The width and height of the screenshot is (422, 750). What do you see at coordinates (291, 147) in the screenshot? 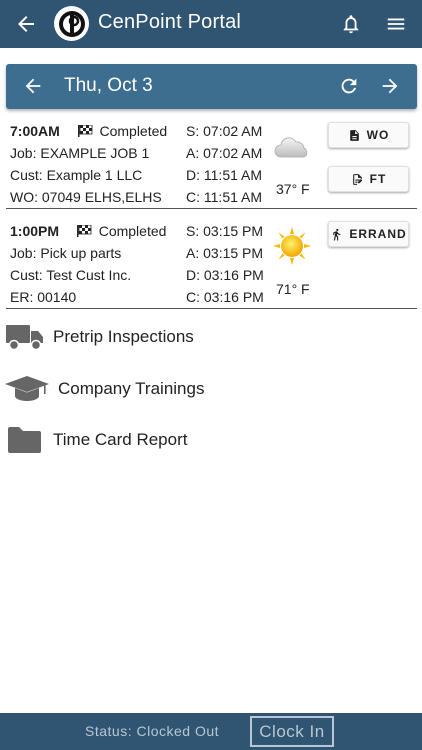
I see `cloudy-icon` at bounding box center [291, 147].